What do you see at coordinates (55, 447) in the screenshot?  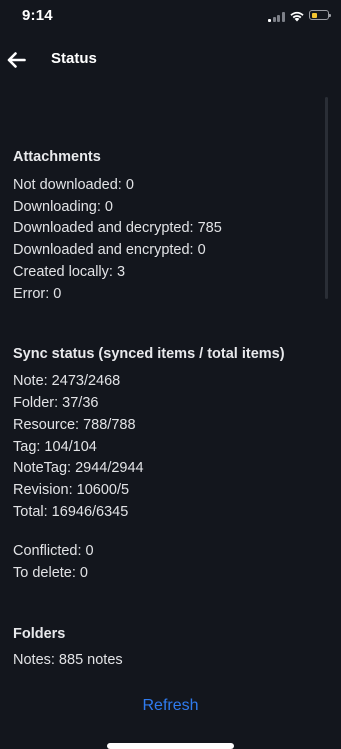 I see `sync-tag: Tag: 104/104` at bounding box center [55, 447].